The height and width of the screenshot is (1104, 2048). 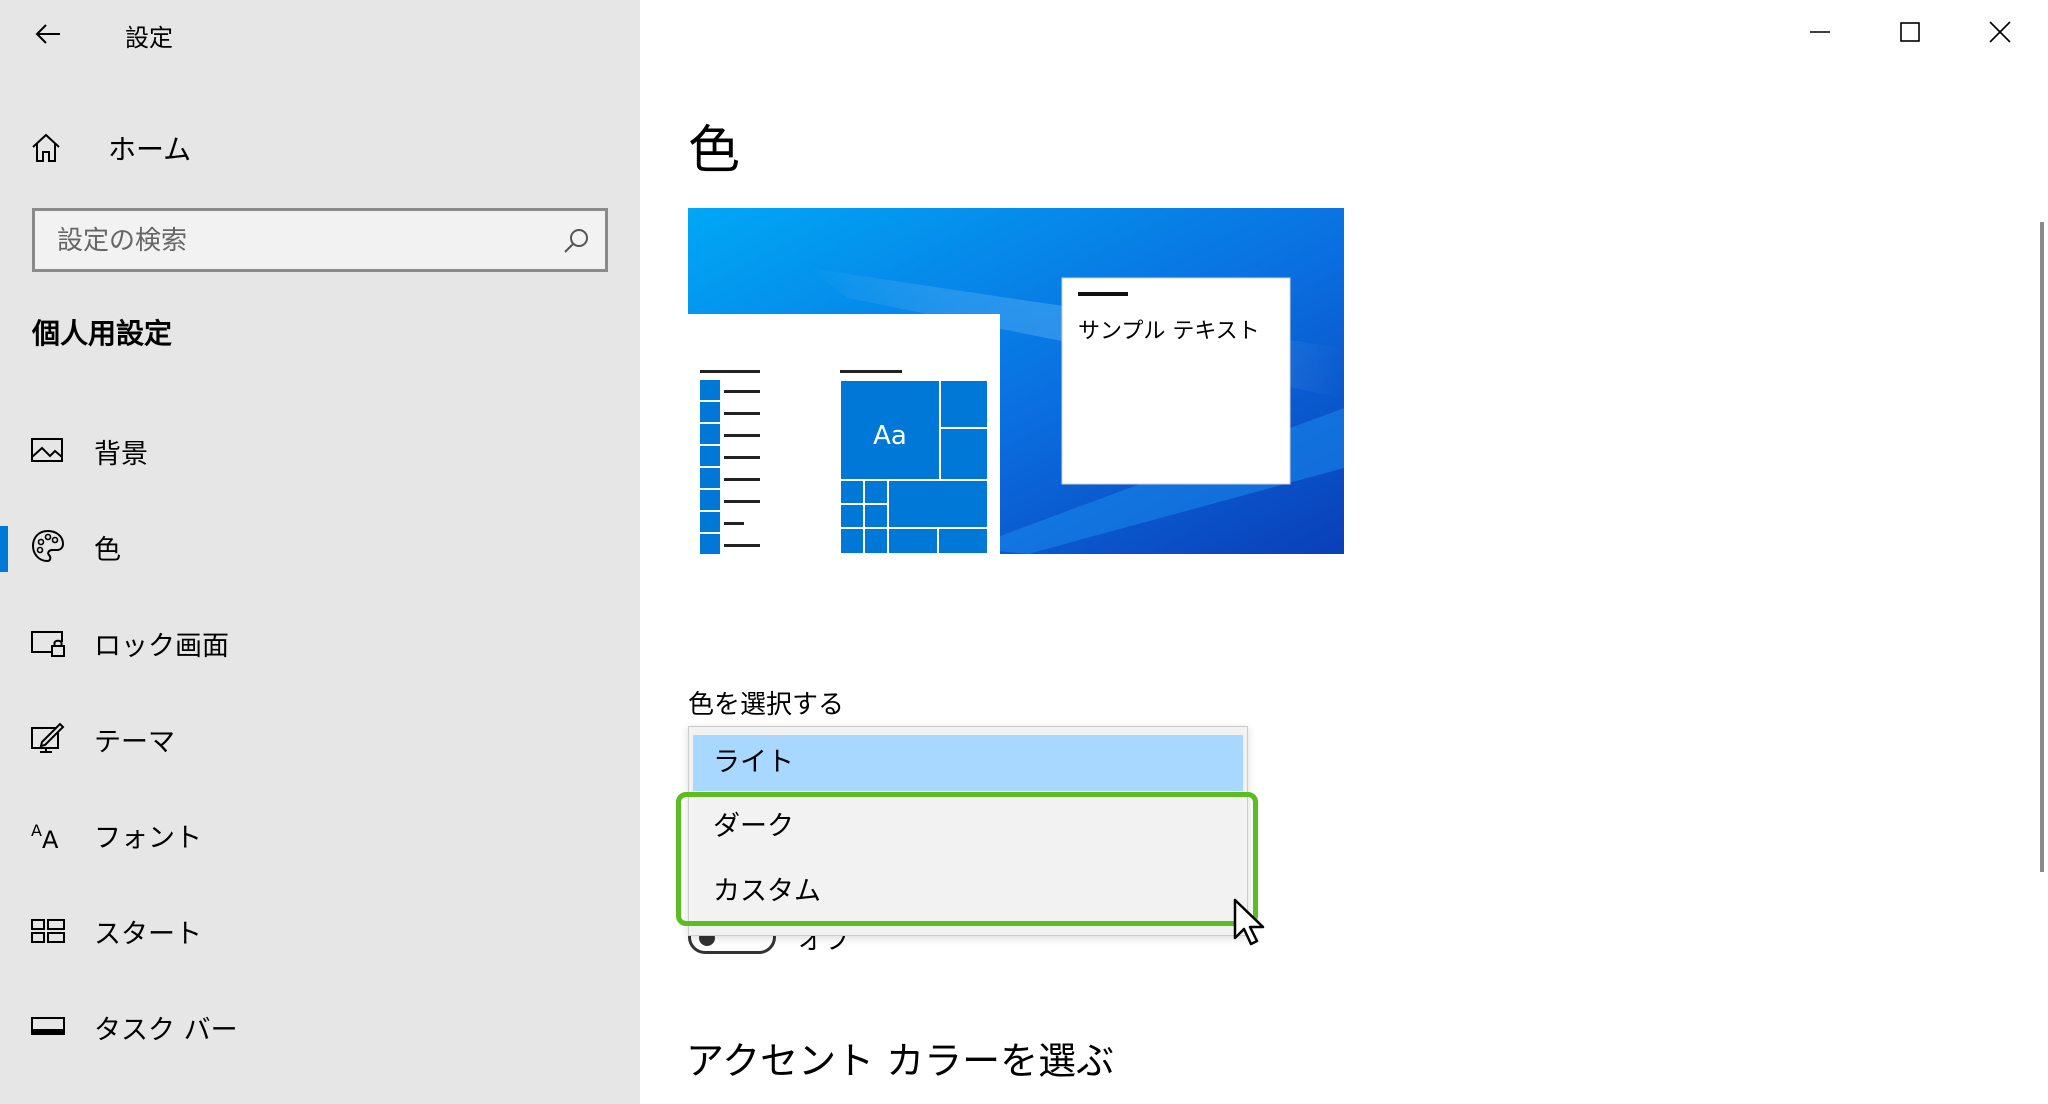 What do you see at coordinates (150, 149) in the screenshot?
I see `nav-home-label: ホーム` at bounding box center [150, 149].